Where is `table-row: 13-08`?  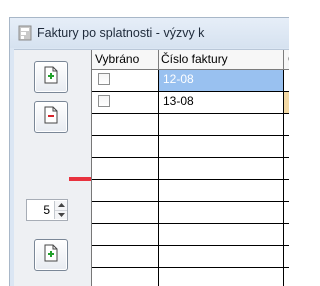 table-row: 13-08 is located at coordinates (190, 103).